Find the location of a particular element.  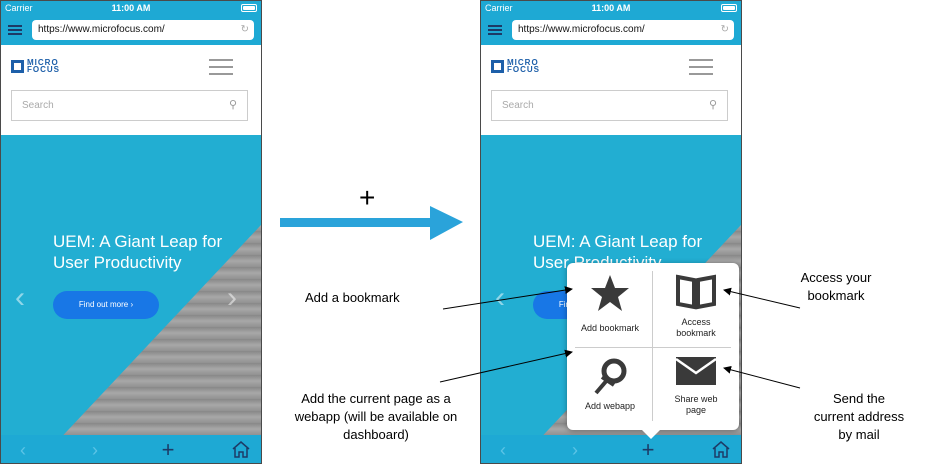

annotation-send-mail: Send the current address by mail is located at coordinates (859, 416).